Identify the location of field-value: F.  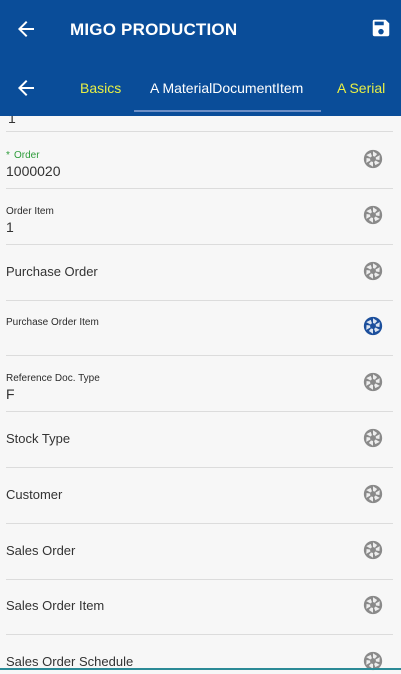
(10, 394).